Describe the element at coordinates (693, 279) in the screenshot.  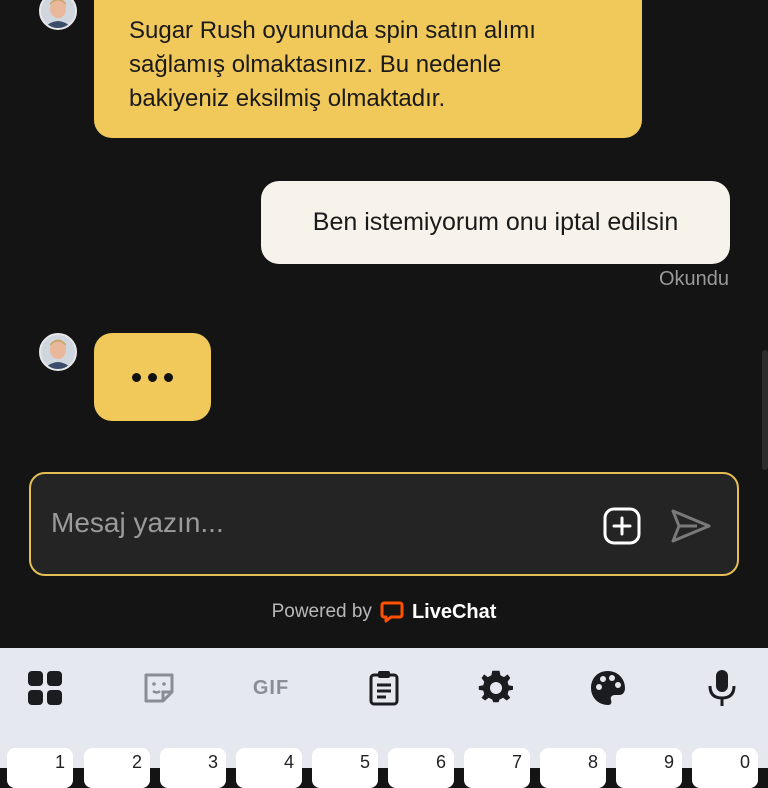
I see `read-receipt: Okundu` at that location.